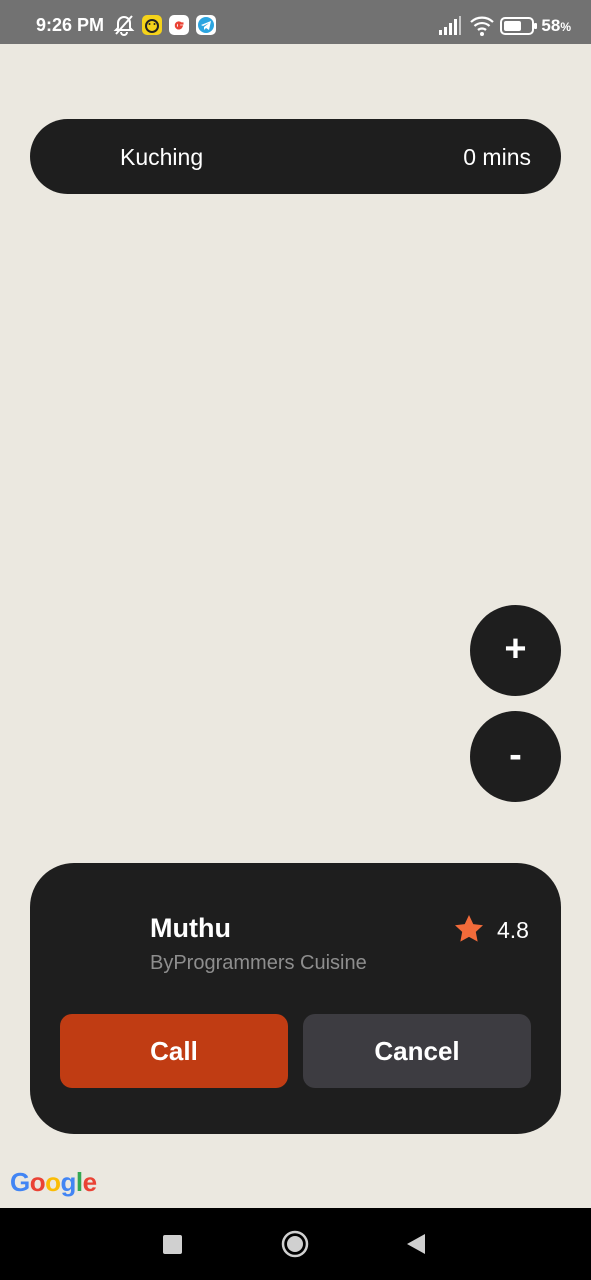 Image resolution: width=591 pixels, height=1280 pixels. What do you see at coordinates (258, 963) in the screenshot?
I see `driver-subtitle: ByProgrammers Cuisine` at bounding box center [258, 963].